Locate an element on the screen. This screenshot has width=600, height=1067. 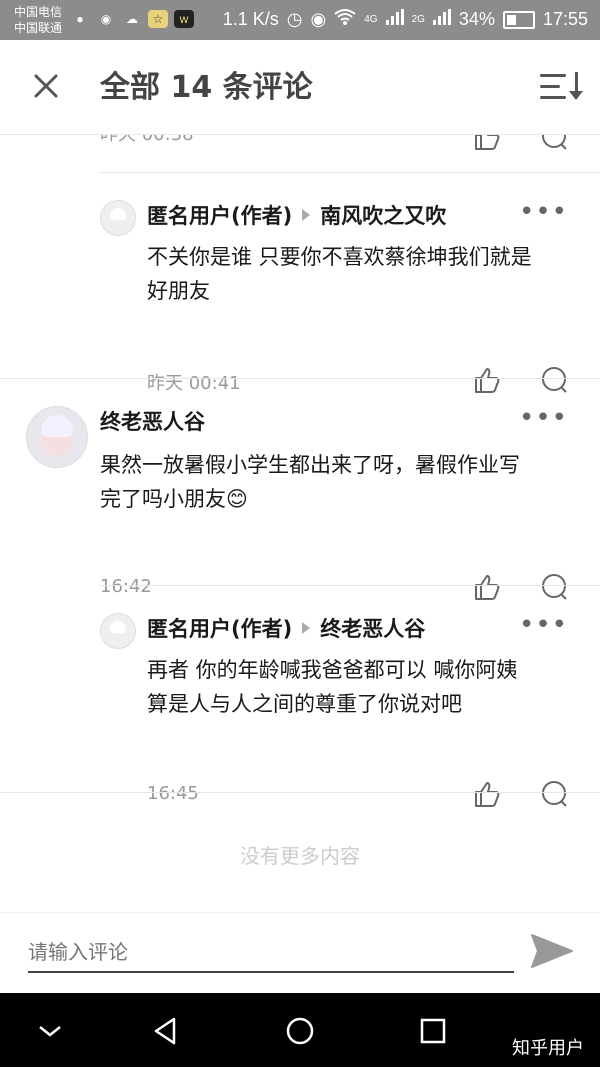
comment-text-line: 再者 你的年龄喊我爸爸都可以 喊你阿姨 is located at coordinates (332, 670).